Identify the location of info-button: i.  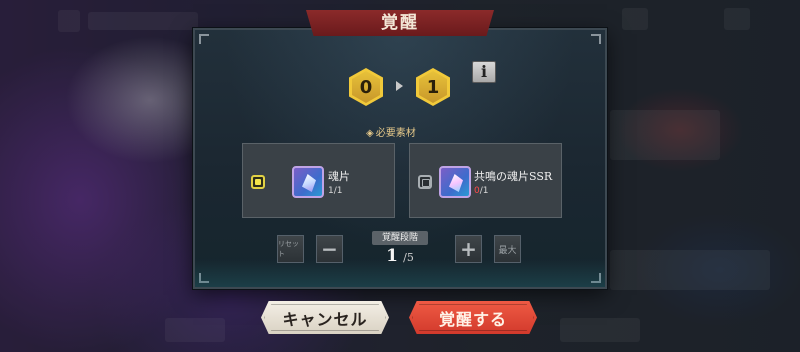
(484, 72).